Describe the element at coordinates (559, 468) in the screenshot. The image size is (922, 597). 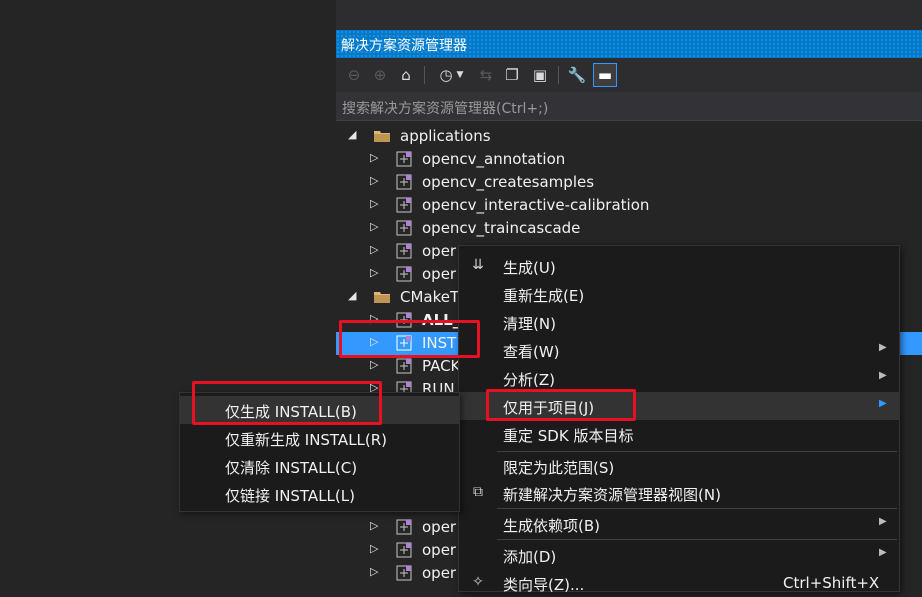
I see `menu-item-label: 限定为此范围(S)` at that location.